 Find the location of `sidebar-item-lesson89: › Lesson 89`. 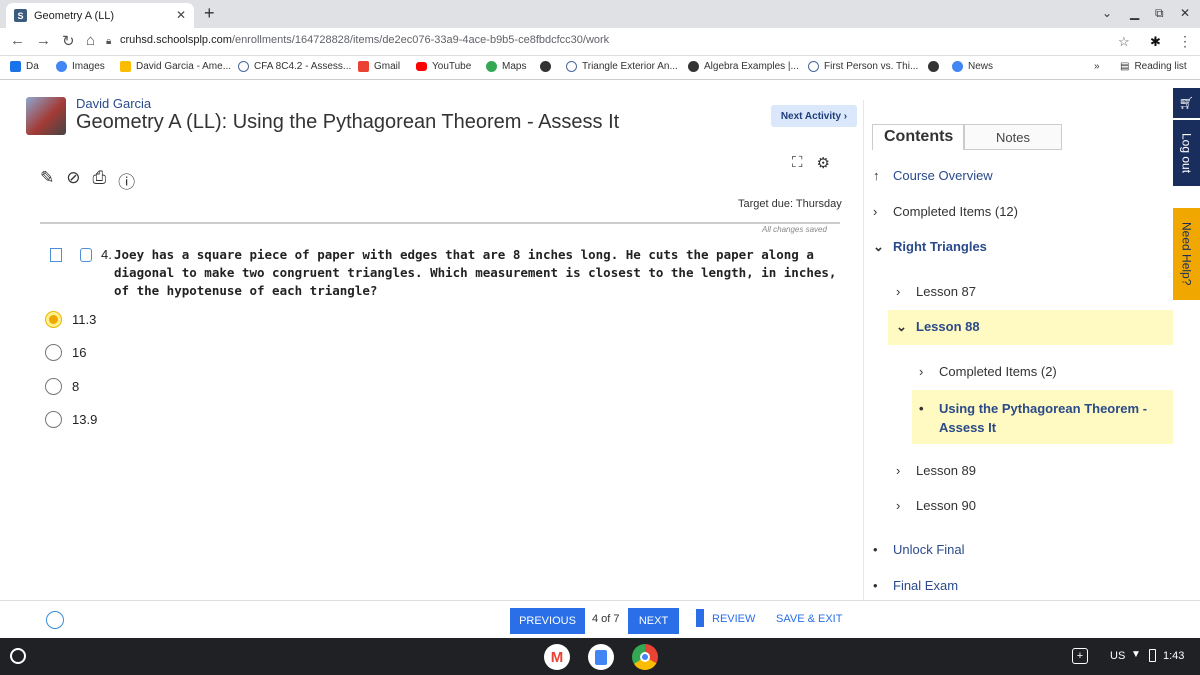

sidebar-item-lesson89: › Lesson 89 is located at coordinates (936, 470).